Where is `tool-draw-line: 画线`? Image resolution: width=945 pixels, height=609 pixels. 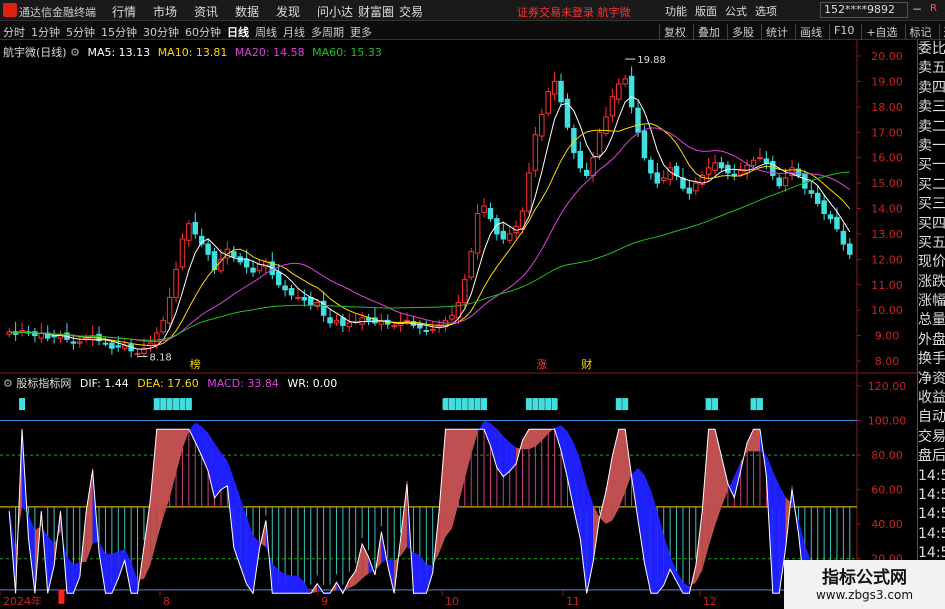
tool-draw-line: 画线 is located at coordinates (808, 32).